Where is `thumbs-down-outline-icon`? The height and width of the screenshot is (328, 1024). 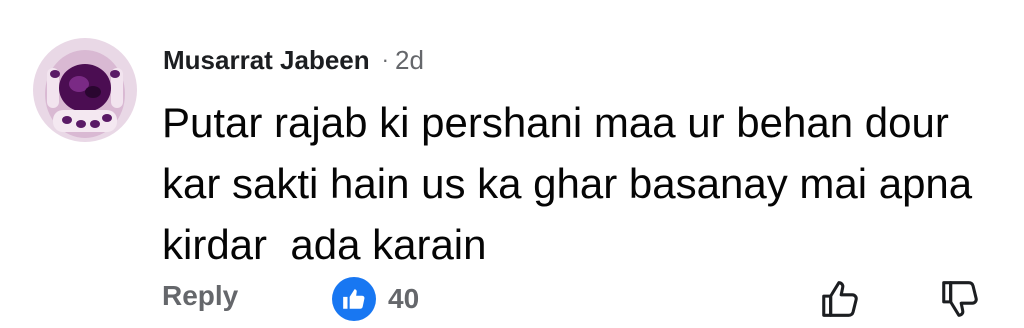
thumbs-down-outline-icon is located at coordinates (961, 299).